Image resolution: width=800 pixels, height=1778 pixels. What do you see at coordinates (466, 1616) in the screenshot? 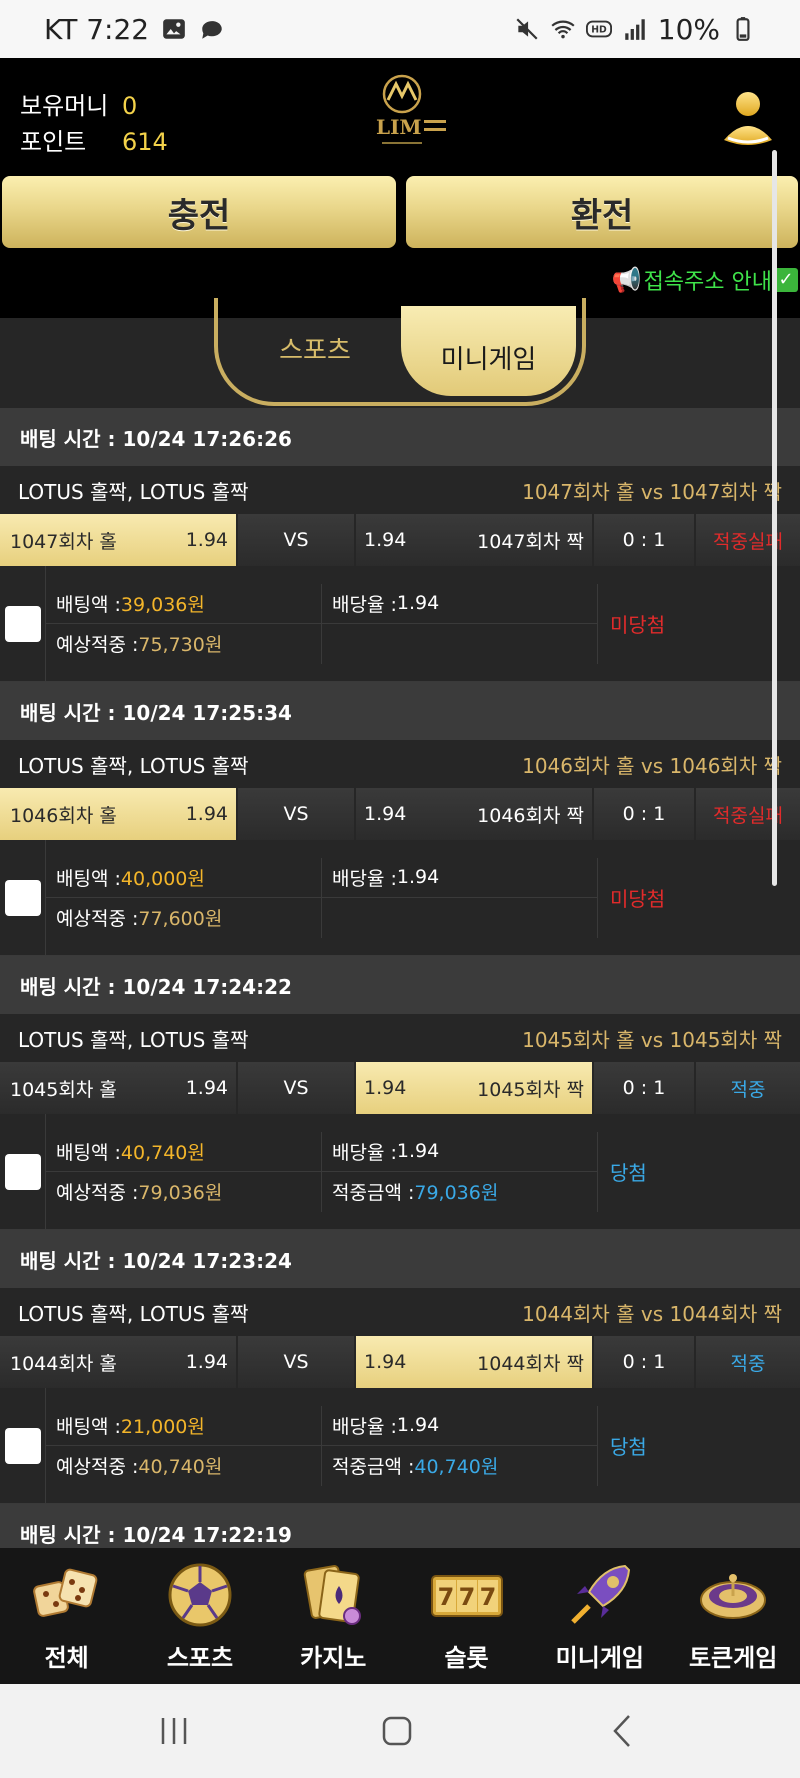
I see `nav-slot: 7 7 7 슬롯` at bounding box center [466, 1616].